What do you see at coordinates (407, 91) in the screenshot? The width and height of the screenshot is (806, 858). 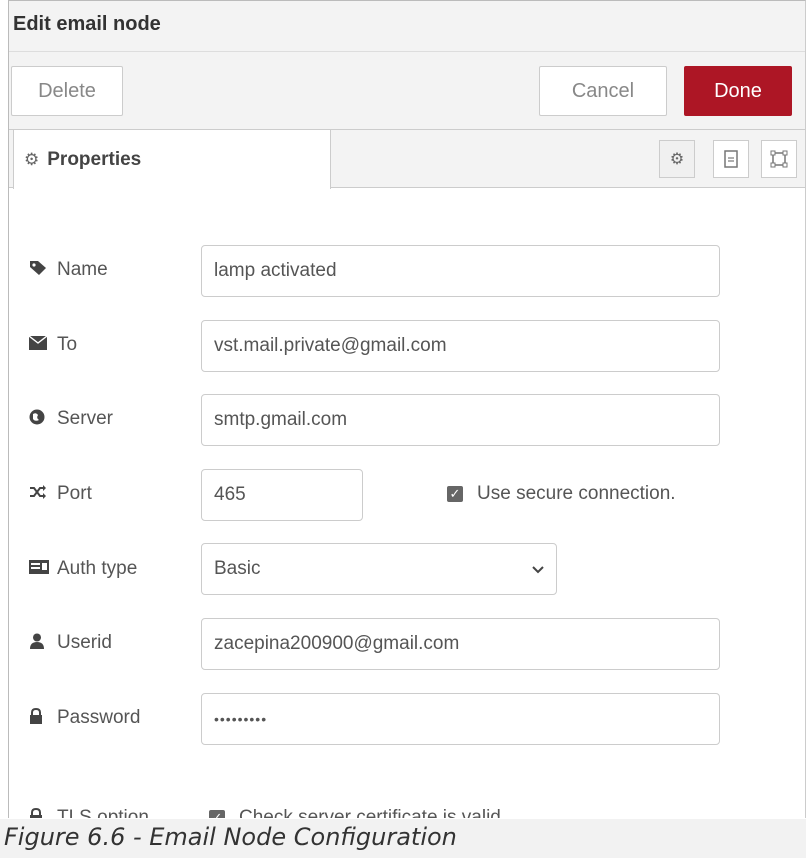 I see `dialog-button-bar: Delete Cancel Done` at bounding box center [407, 91].